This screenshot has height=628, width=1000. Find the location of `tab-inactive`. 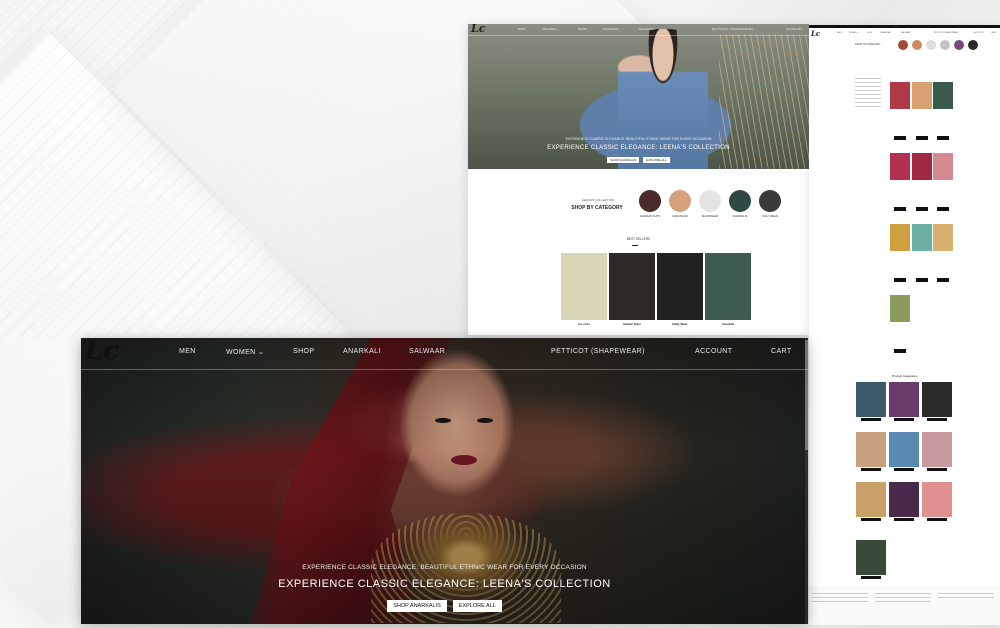

tab-inactive is located at coordinates (644, 245).